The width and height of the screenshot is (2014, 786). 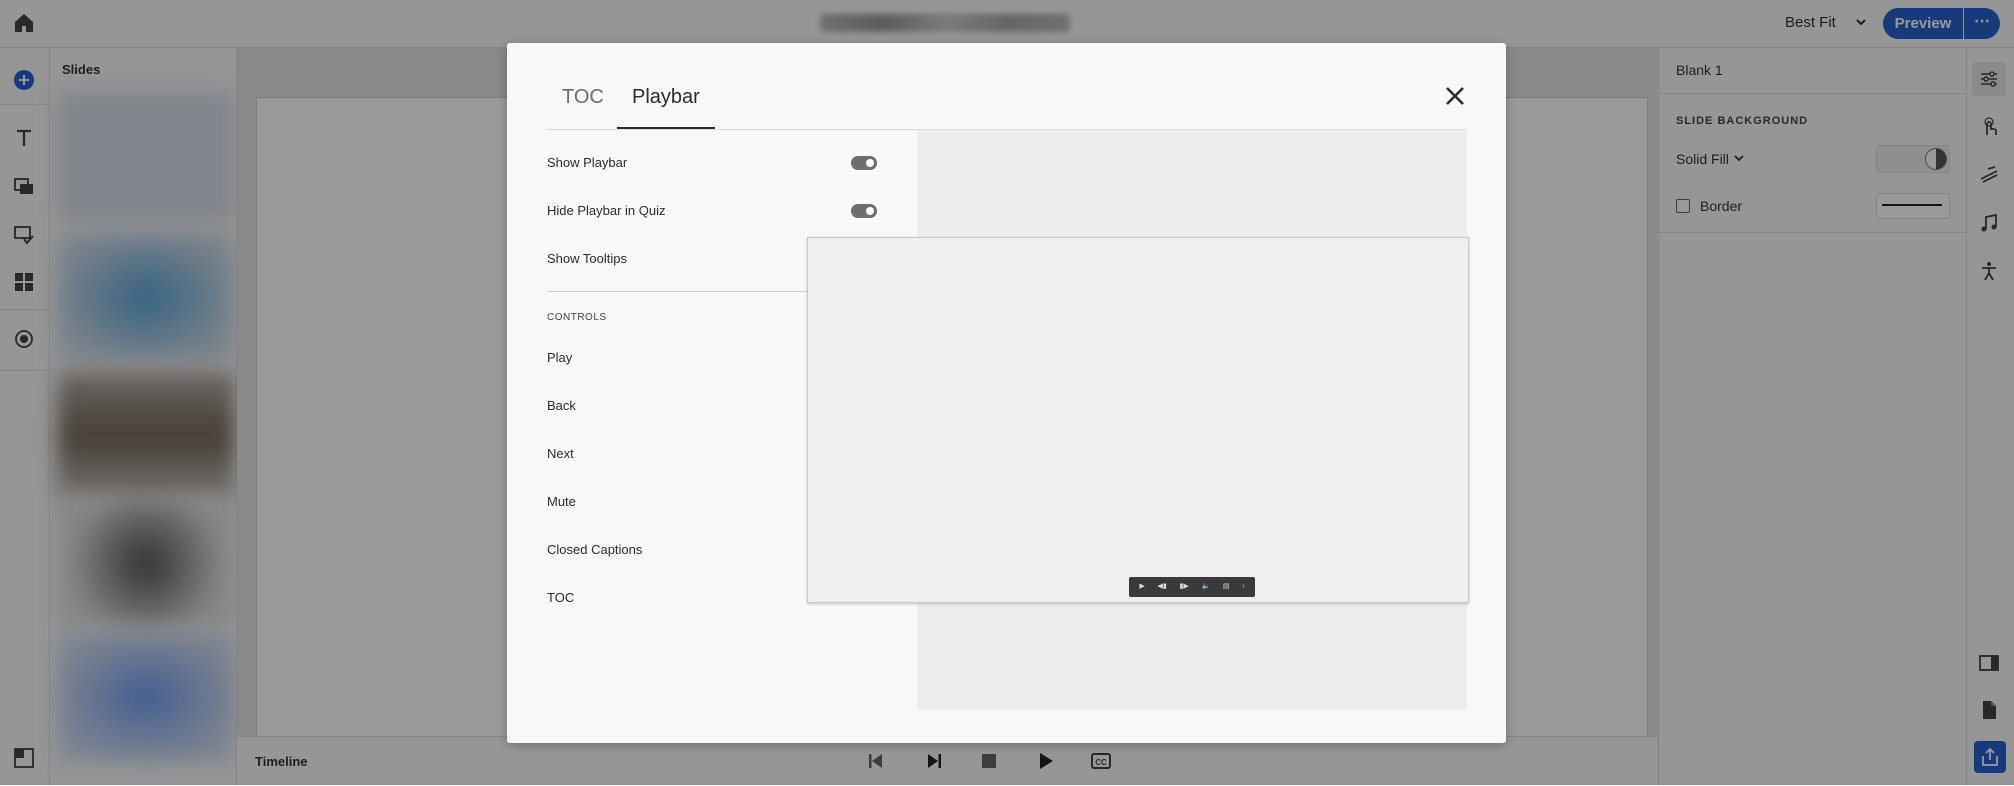 What do you see at coordinates (666, 128) in the screenshot?
I see `active-tab-indicator` at bounding box center [666, 128].